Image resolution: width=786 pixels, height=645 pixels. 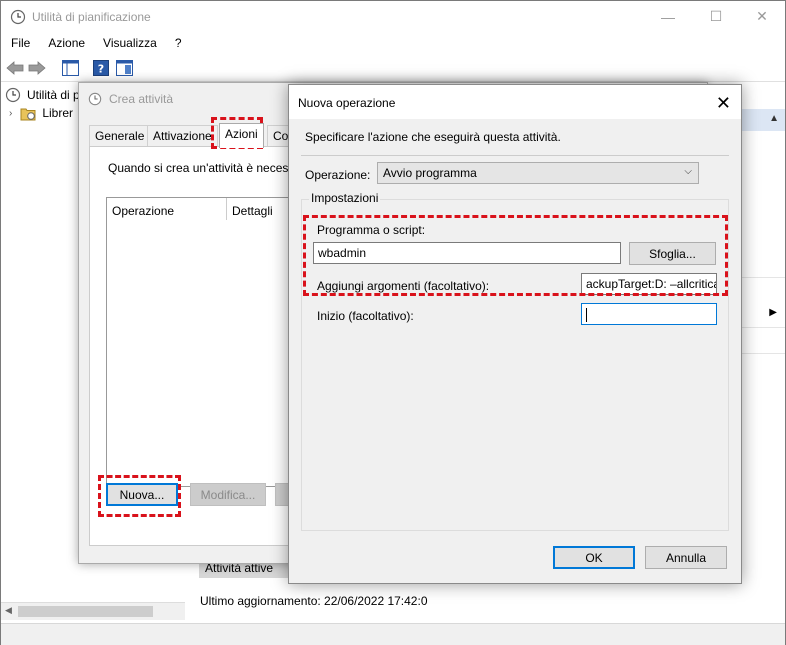 I want to click on column-divider, so click(x=226, y=209).